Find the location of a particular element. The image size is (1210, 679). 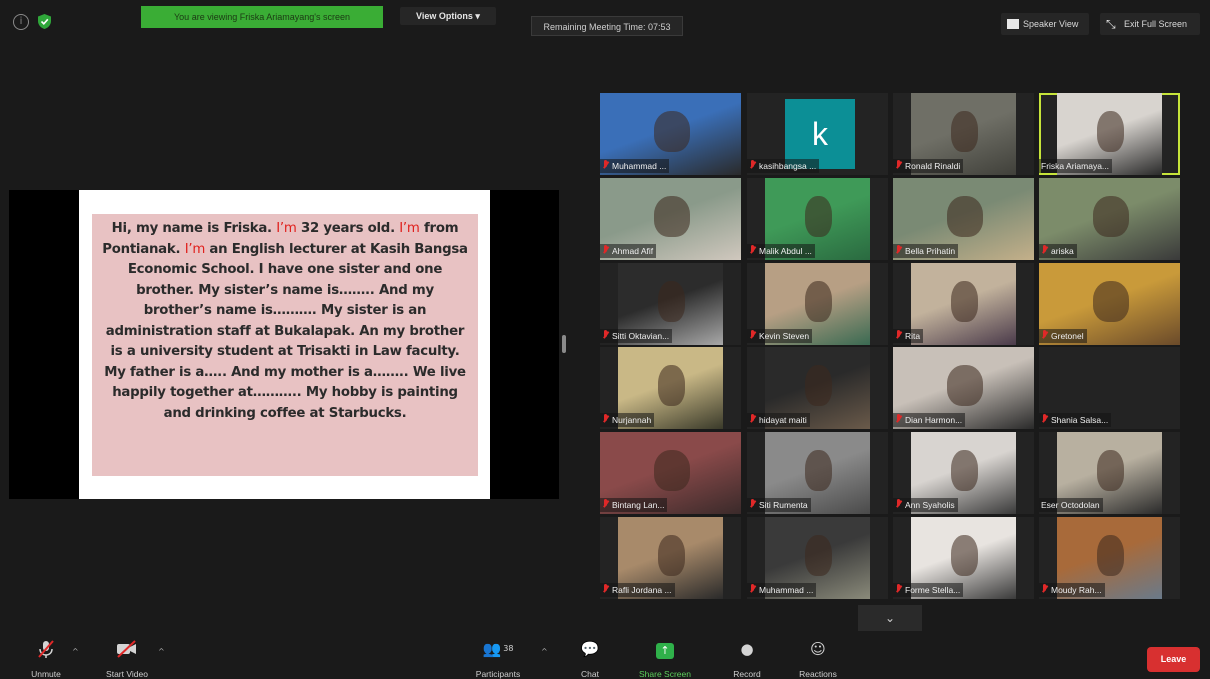

video-options-caret-icon: ^ is located at coordinates (161, 651).